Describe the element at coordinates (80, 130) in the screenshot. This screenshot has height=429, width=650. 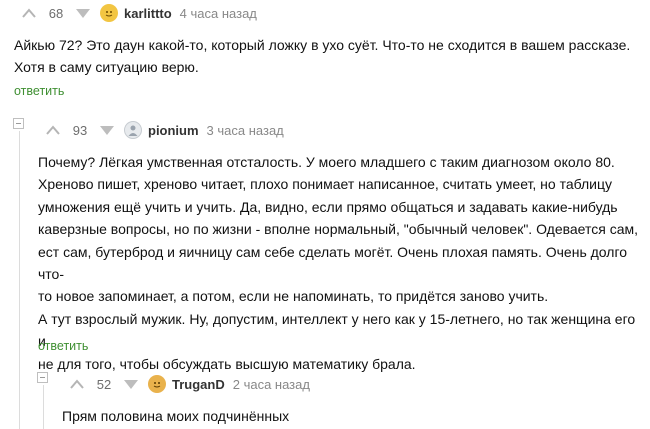
I see `comment-rating: 93` at that location.